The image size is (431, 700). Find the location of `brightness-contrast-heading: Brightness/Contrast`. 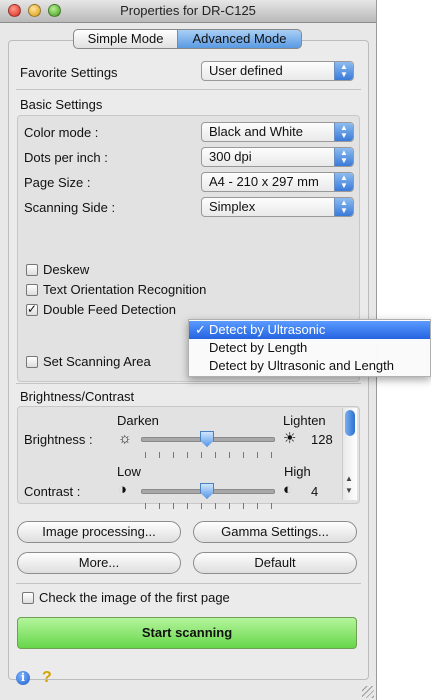

brightness-contrast-heading: Brightness/Contrast is located at coordinates (77, 396).